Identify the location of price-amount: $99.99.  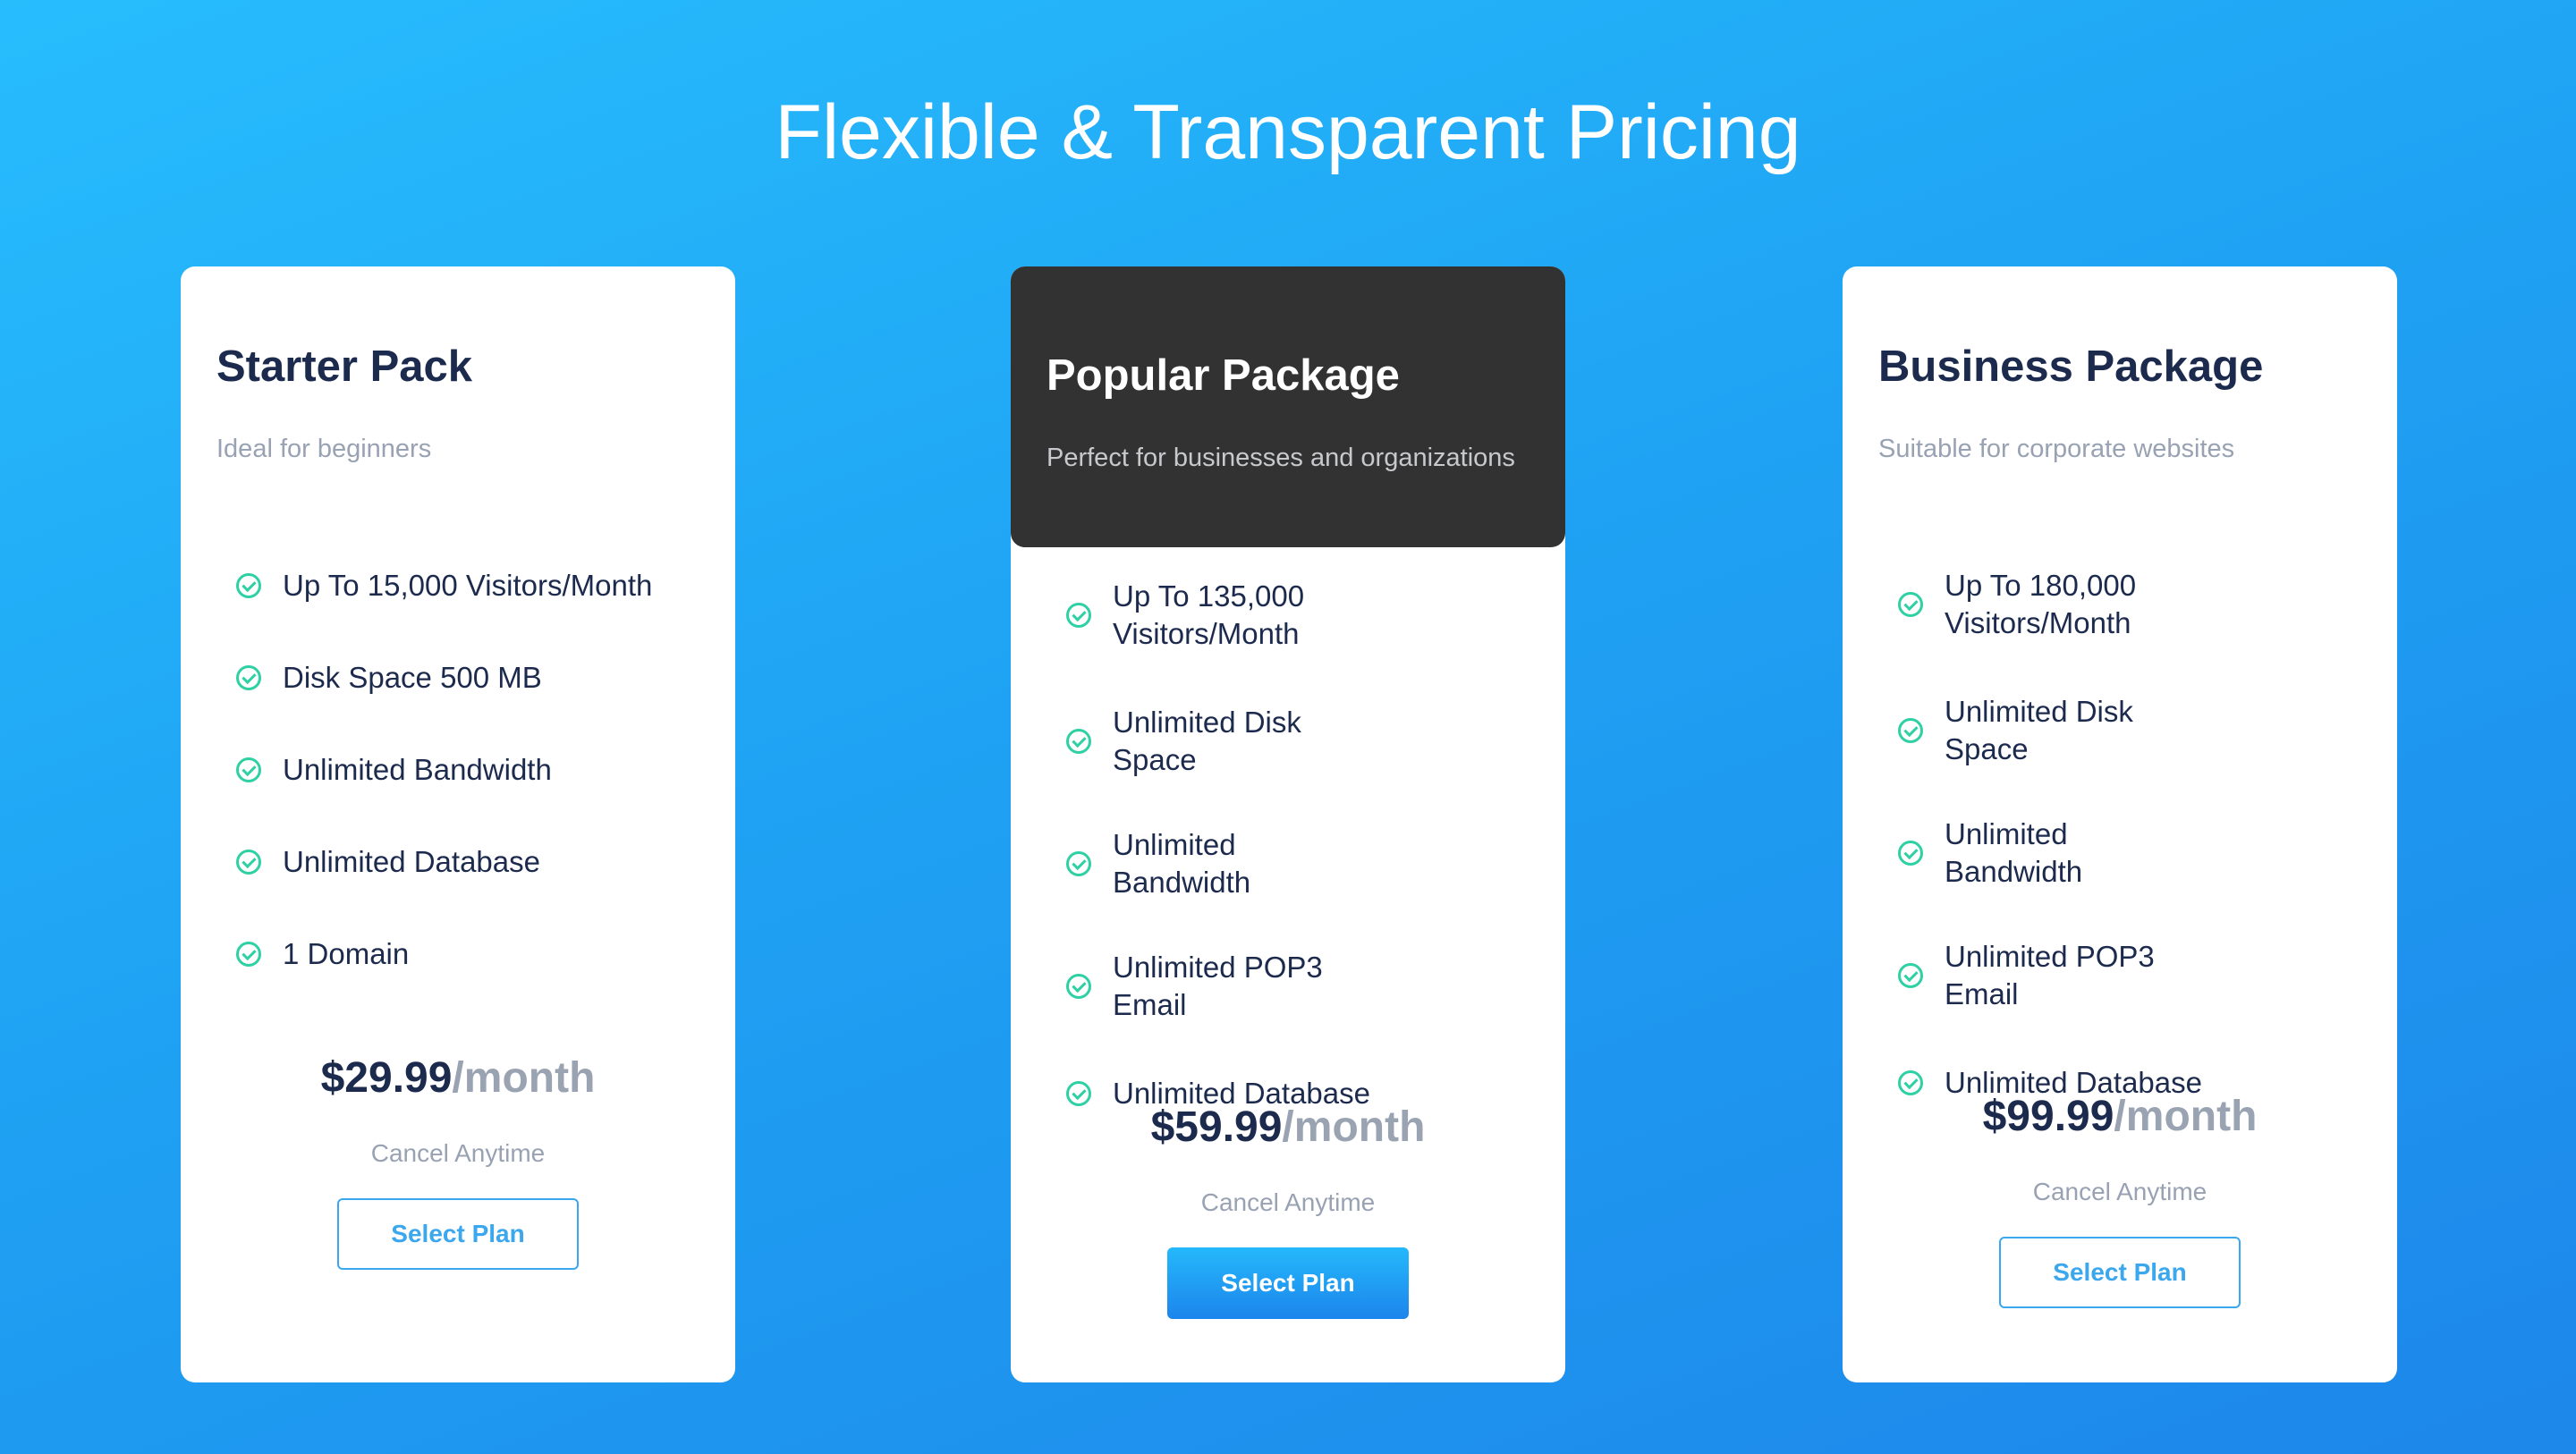
(2048, 1117).